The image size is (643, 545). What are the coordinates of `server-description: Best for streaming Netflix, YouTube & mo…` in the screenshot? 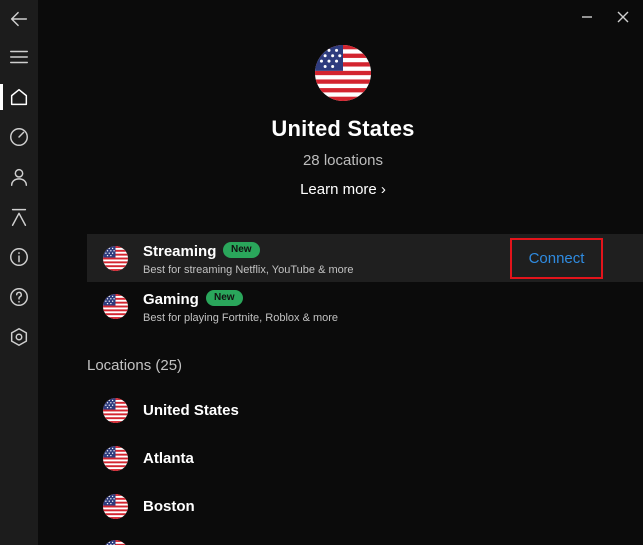 It's located at (248, 270).